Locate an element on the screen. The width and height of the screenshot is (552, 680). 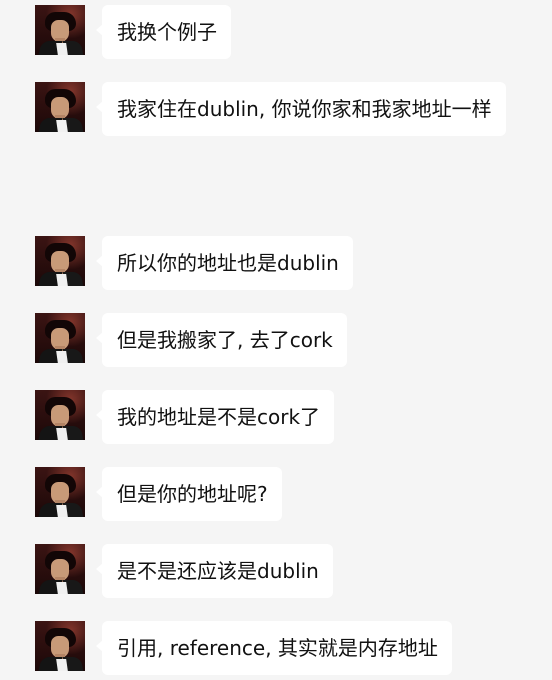
message-bubble: 所以你的地址也是dublin is located at coordinates (224, 263).